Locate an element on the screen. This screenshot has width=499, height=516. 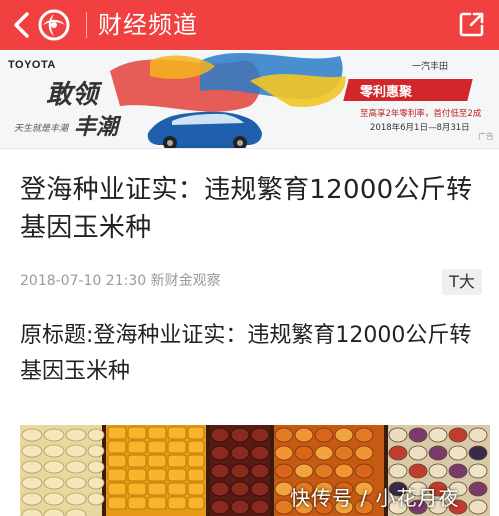
ad-right-brand: 一汽丰田 is located at coordinates (430, 67).